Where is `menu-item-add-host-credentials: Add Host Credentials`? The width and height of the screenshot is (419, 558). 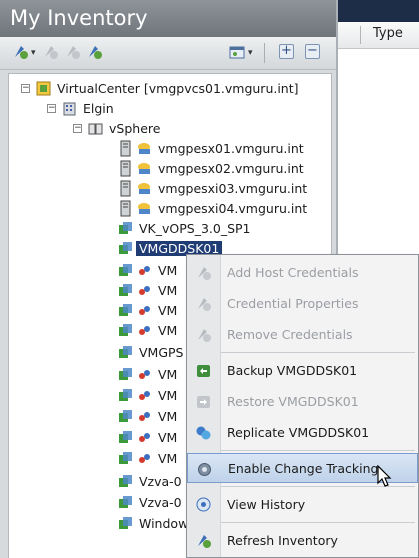
menu-item-add-host-credentials: Add Host Credentials is located at coordinates (302, 272).